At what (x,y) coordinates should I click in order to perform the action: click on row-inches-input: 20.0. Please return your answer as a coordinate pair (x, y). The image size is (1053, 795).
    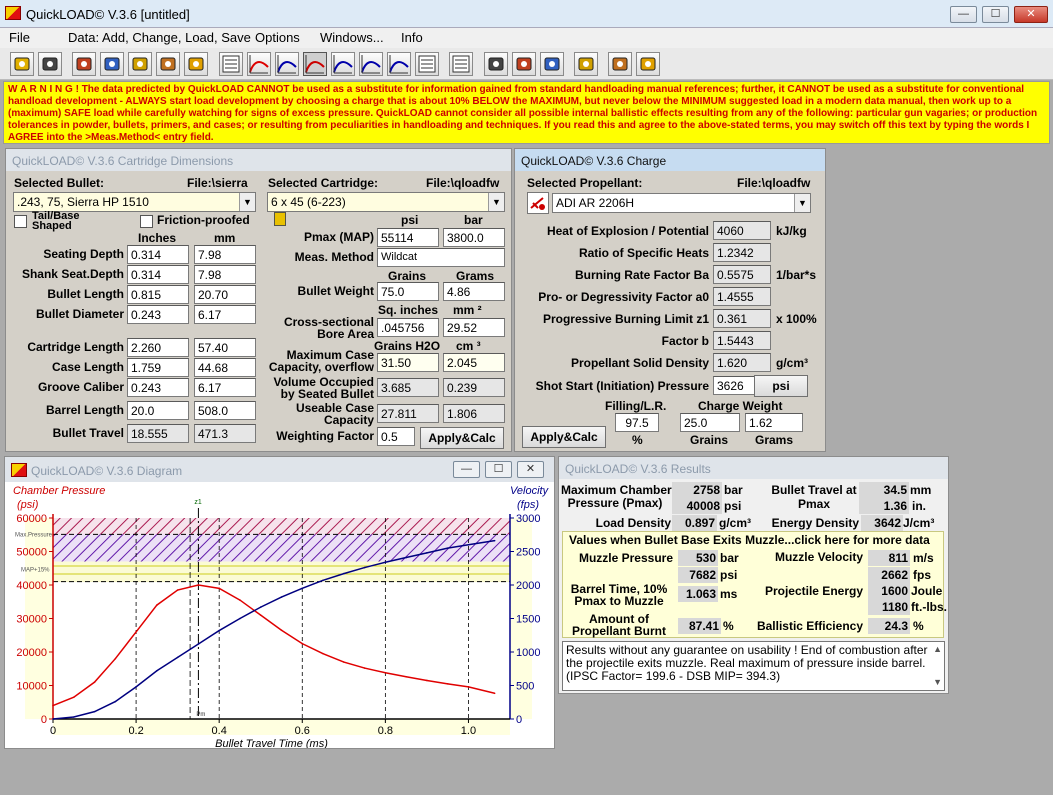
    Looking at the image, I should click on (158, 410).